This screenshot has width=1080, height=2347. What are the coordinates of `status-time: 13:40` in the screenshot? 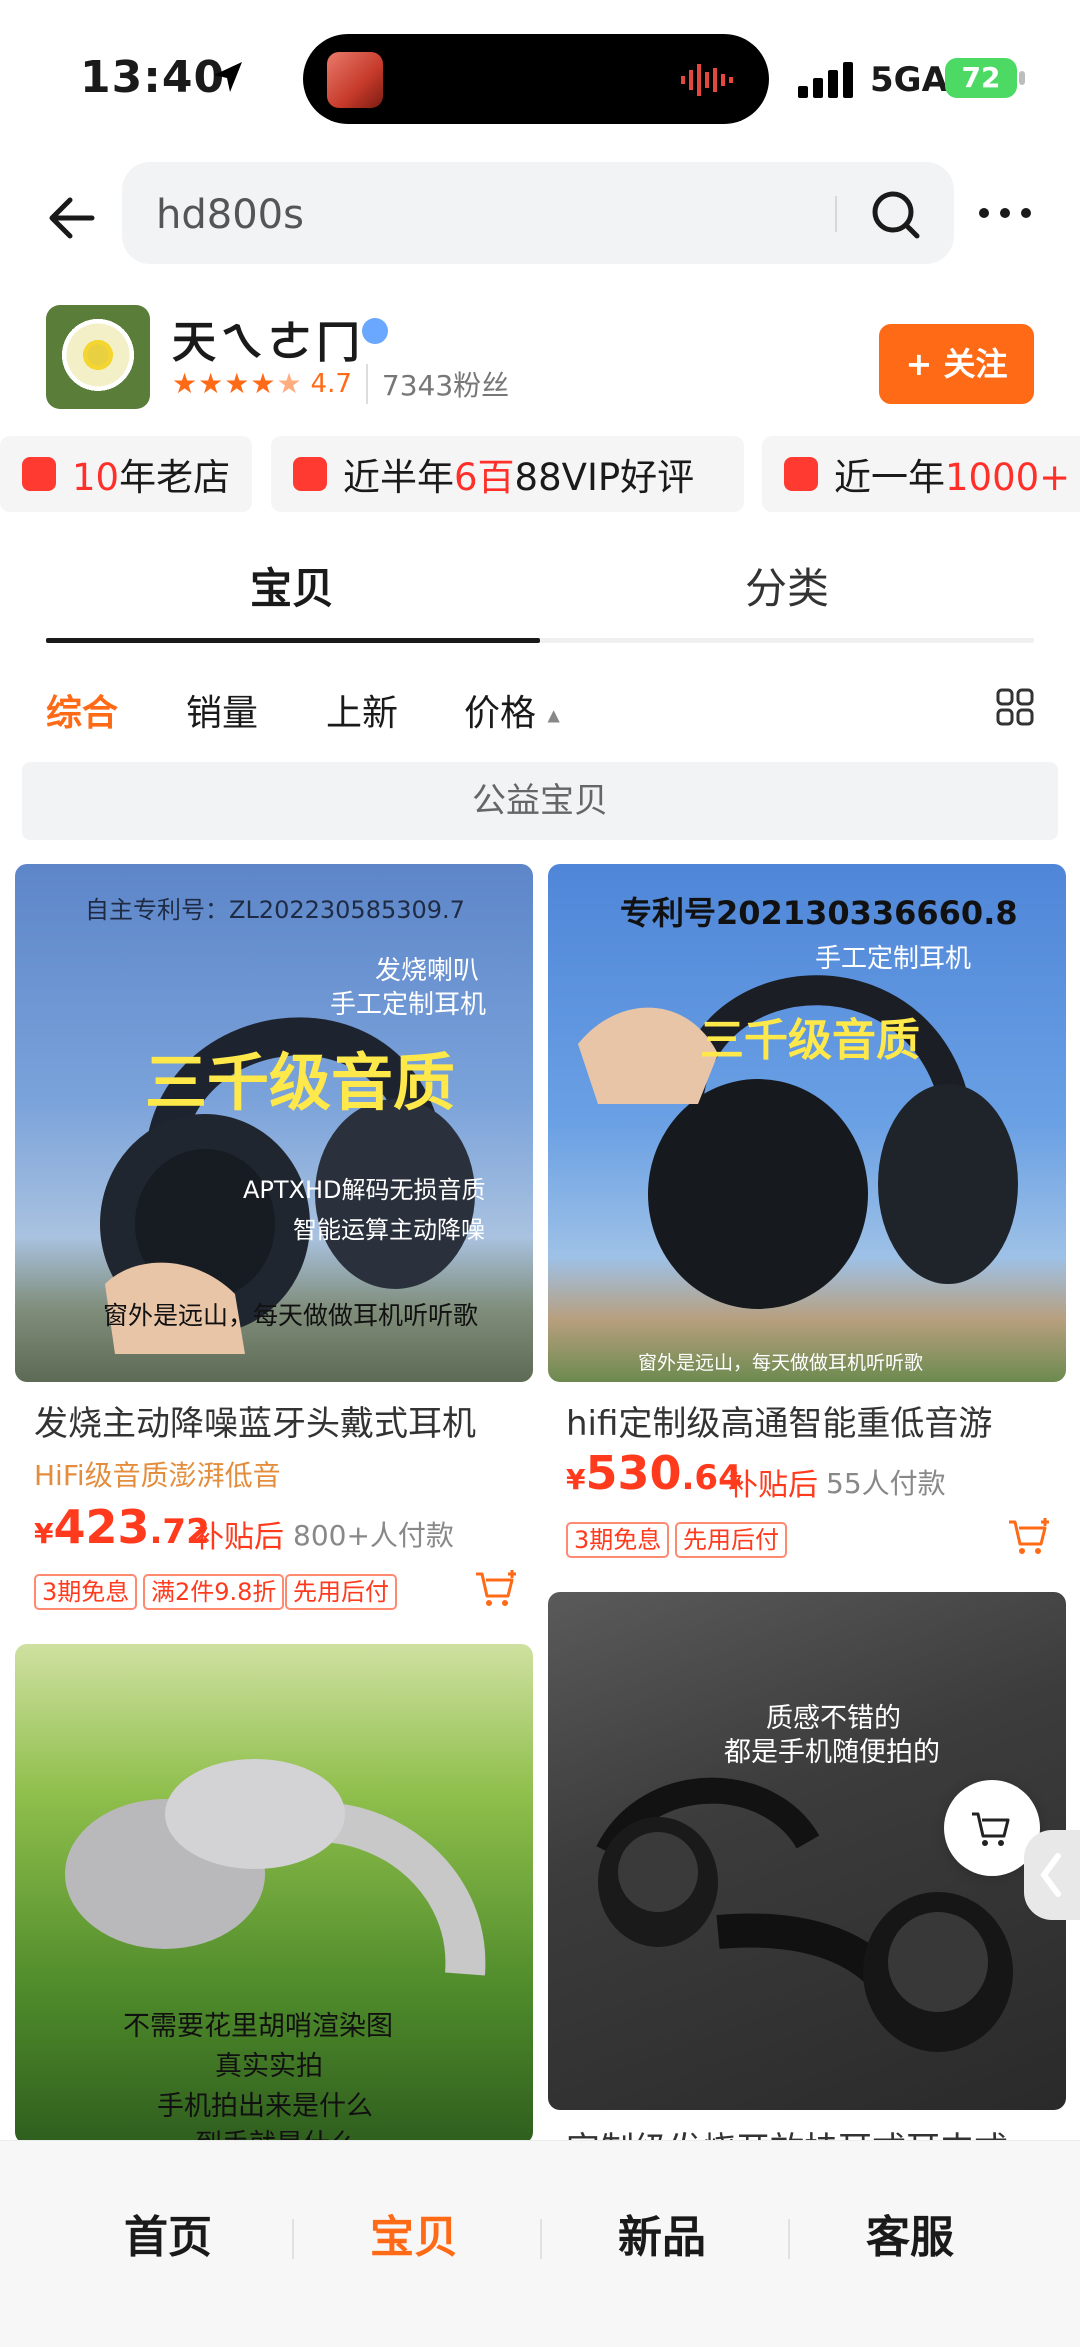 It's located at (153, 77).